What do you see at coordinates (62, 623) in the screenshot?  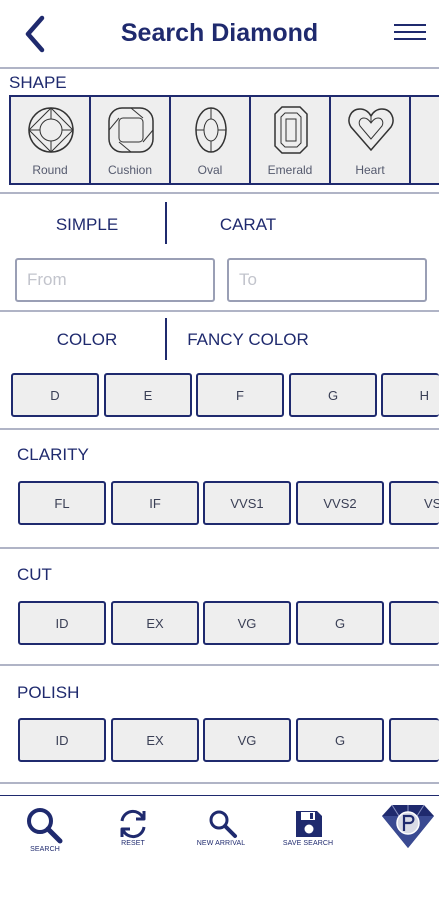 I see `cut-chip: ID` at bounding box center [62, 623].